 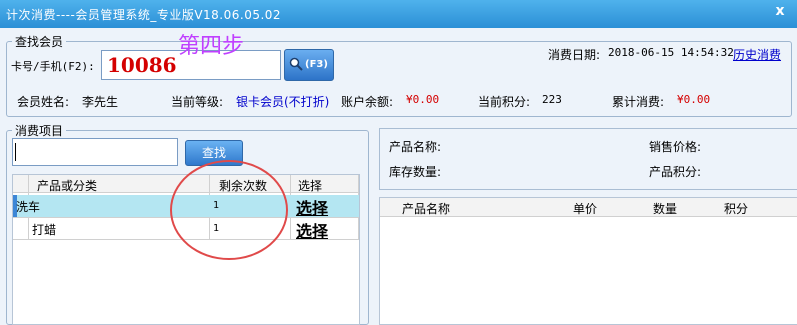 What do you see at coordinates (423, 99) in the screenshot?
I see `balance-value: ¥0.00` at bounding box center [423, 99].